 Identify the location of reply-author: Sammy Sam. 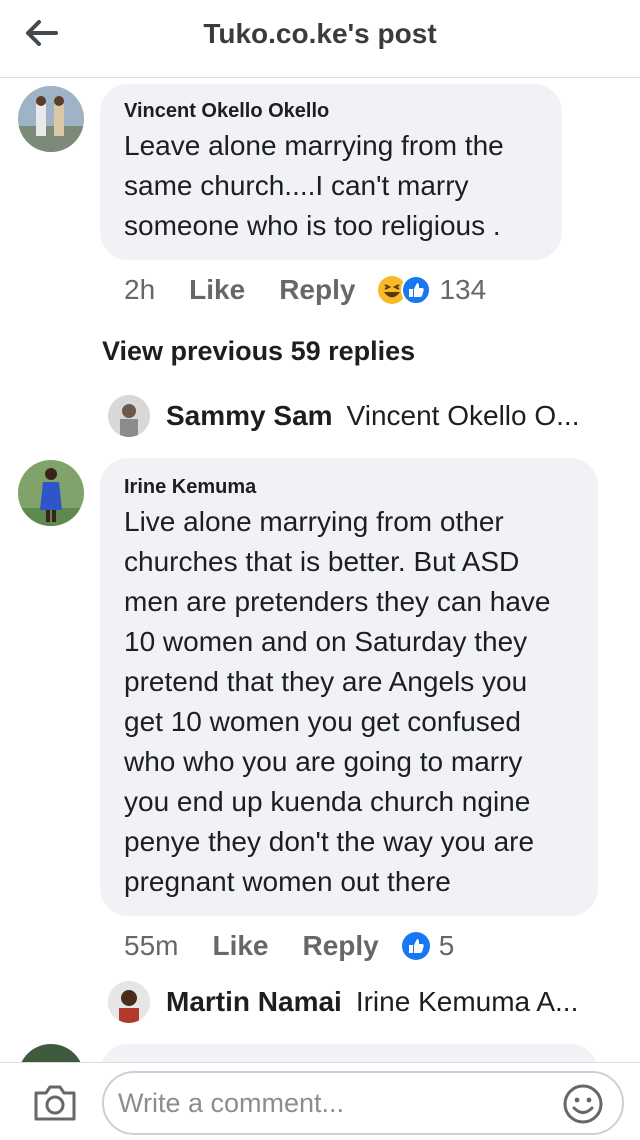
(249, 415).